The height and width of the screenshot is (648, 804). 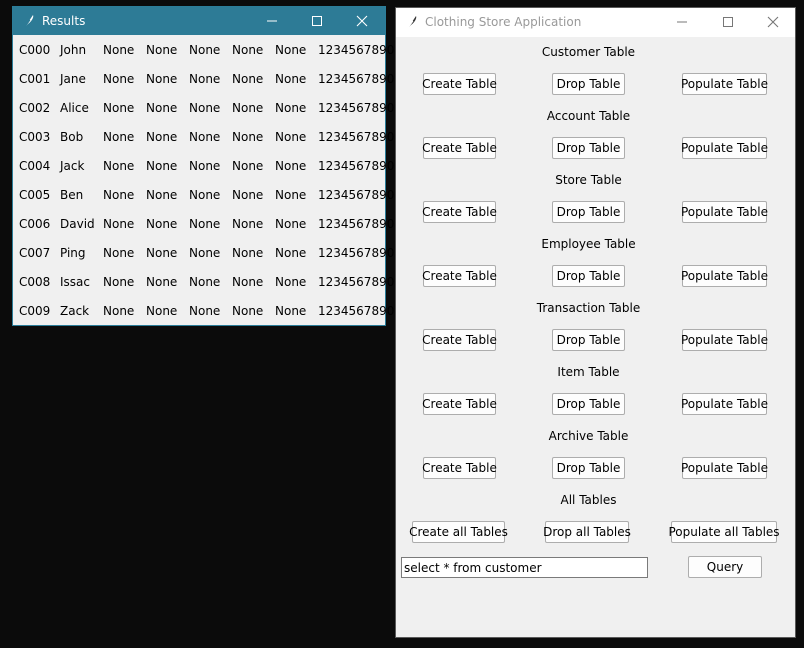 I want to click on results-titlebar: Results, so click(x=199, y=21).